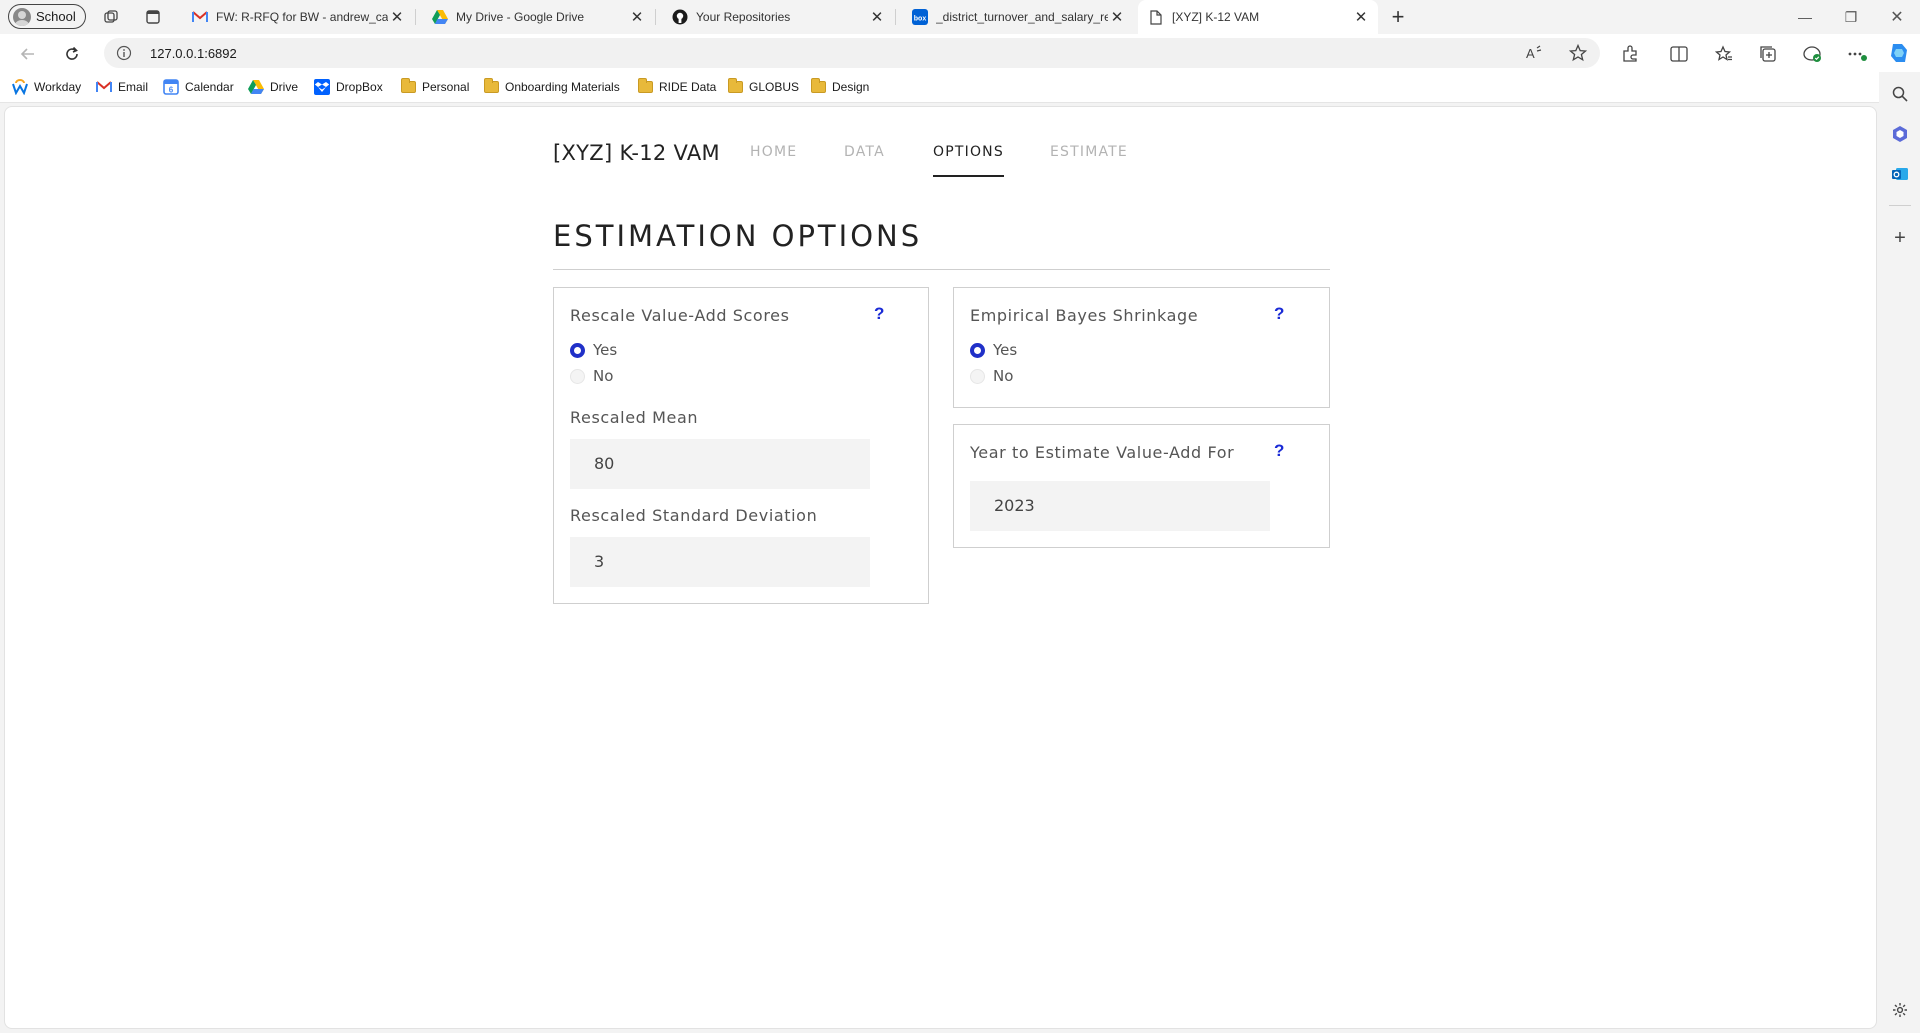 The height and width of the screenshot is (1033, 1920). I want to click on bayes-card: Empirical Bayes Shrinkage ? Yes No, so click(1141, 347).